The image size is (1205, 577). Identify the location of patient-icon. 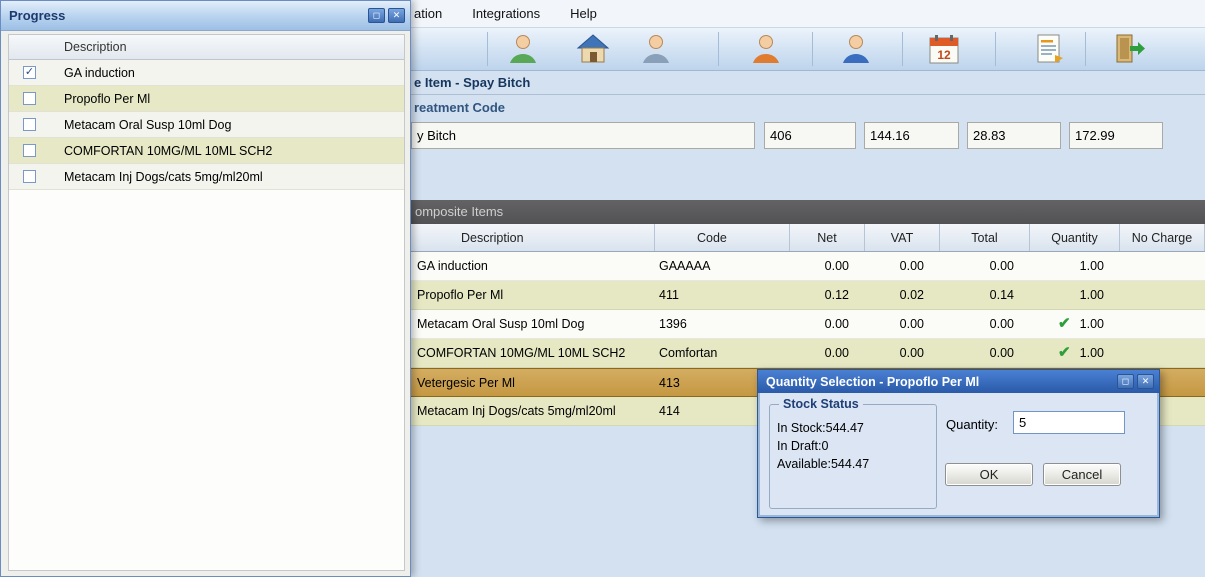
(523, 49).